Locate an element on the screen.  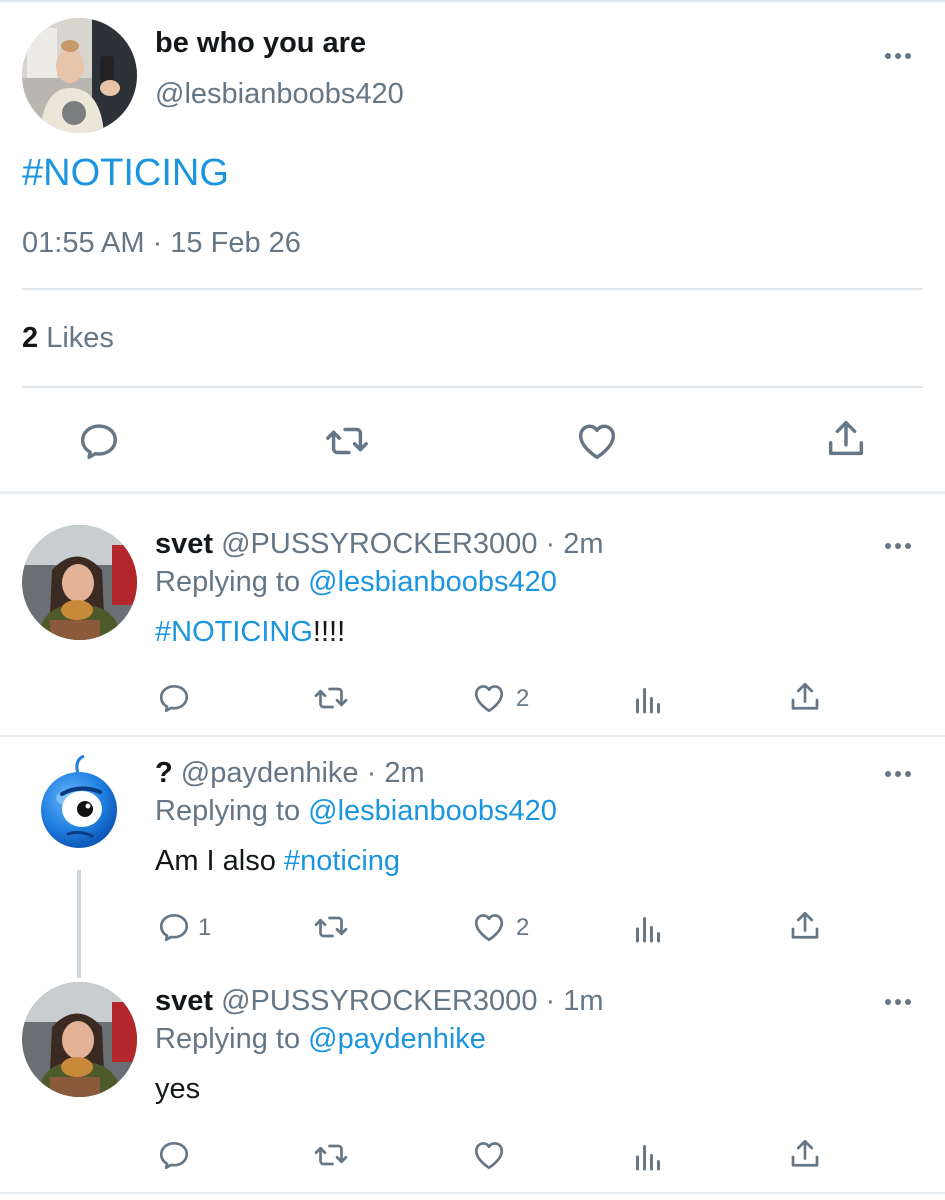
reply-display-name: ? is located at coordinates (164, 773).